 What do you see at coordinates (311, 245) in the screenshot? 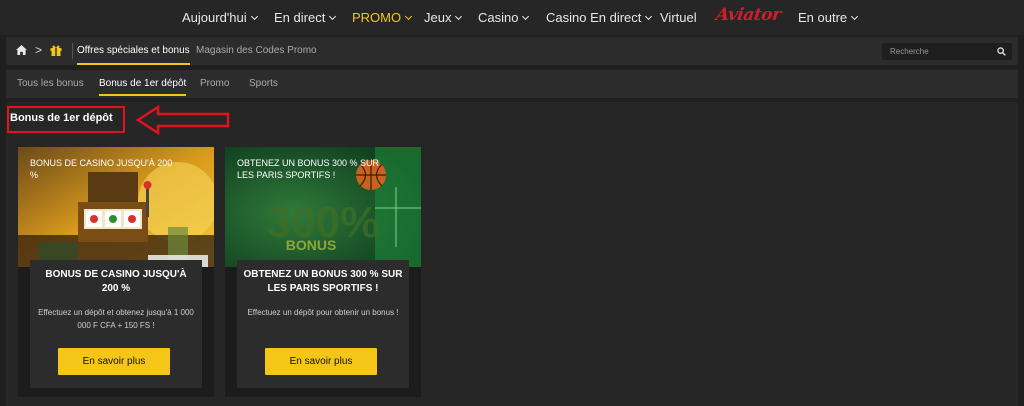
I see `banner-small-text: BONUS` at bounding box center [311, 245].